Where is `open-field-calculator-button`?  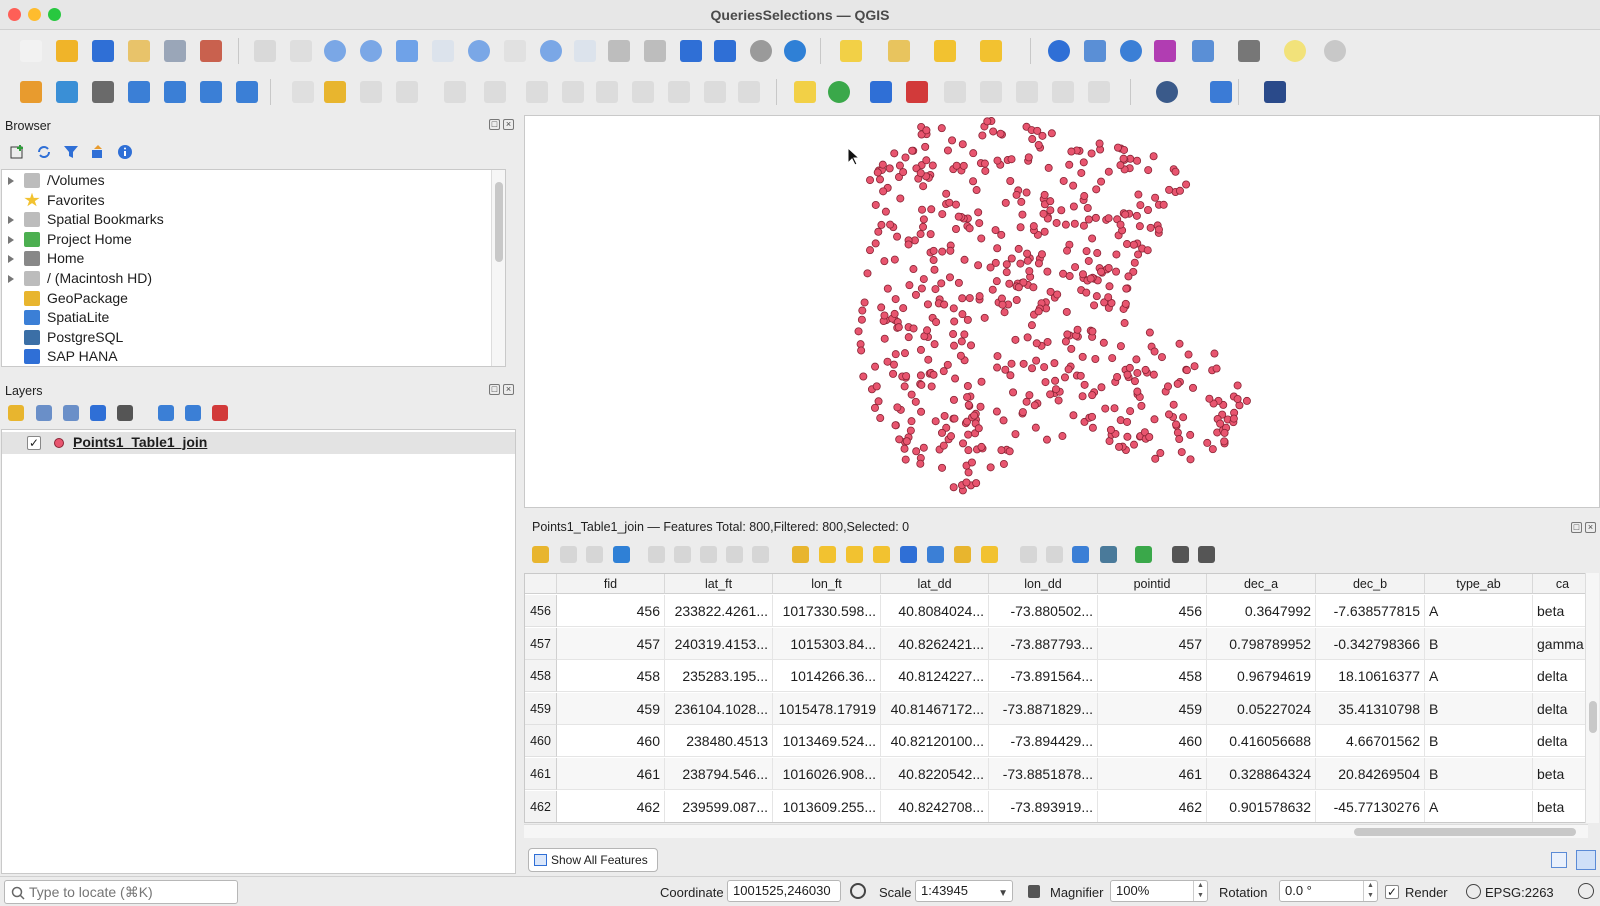 open-field-calculator-button is located at coordinates (1095, 51).